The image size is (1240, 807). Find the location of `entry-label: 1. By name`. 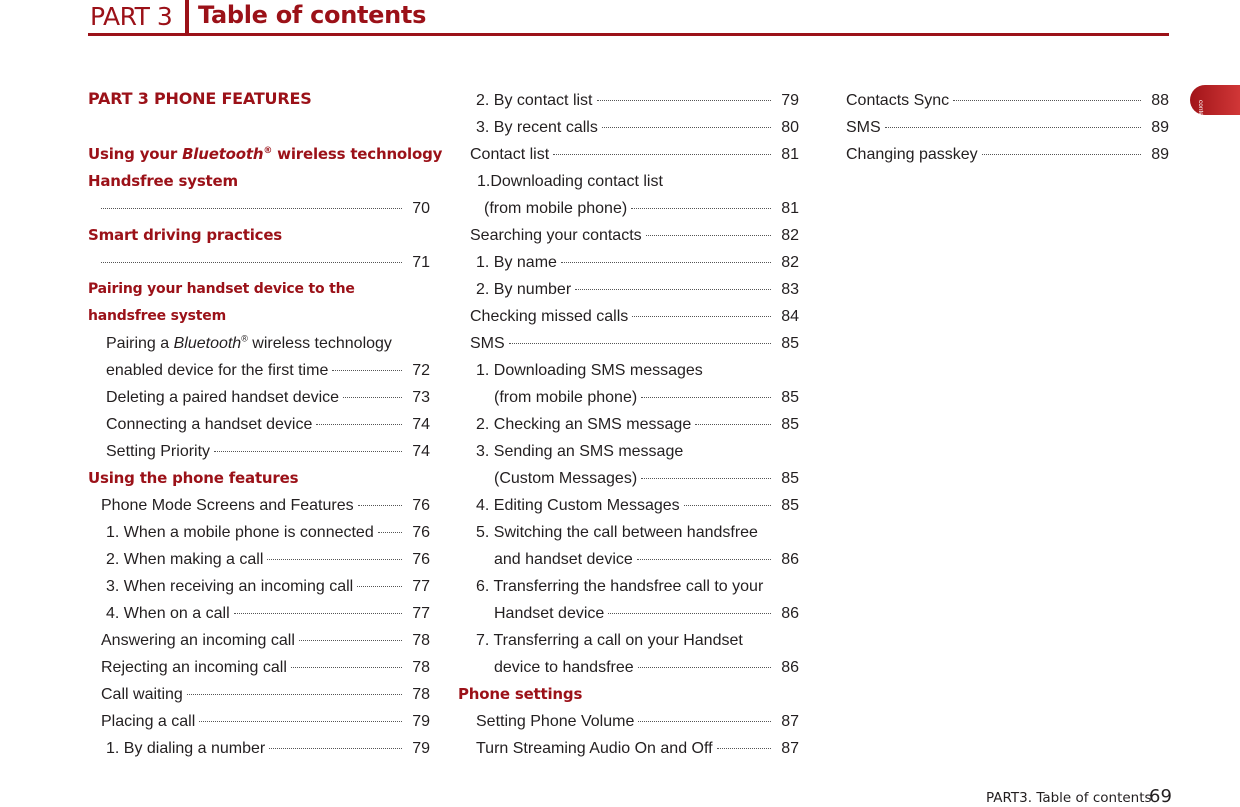

entry-label: 1. By name is located at coordinates (516, 262).